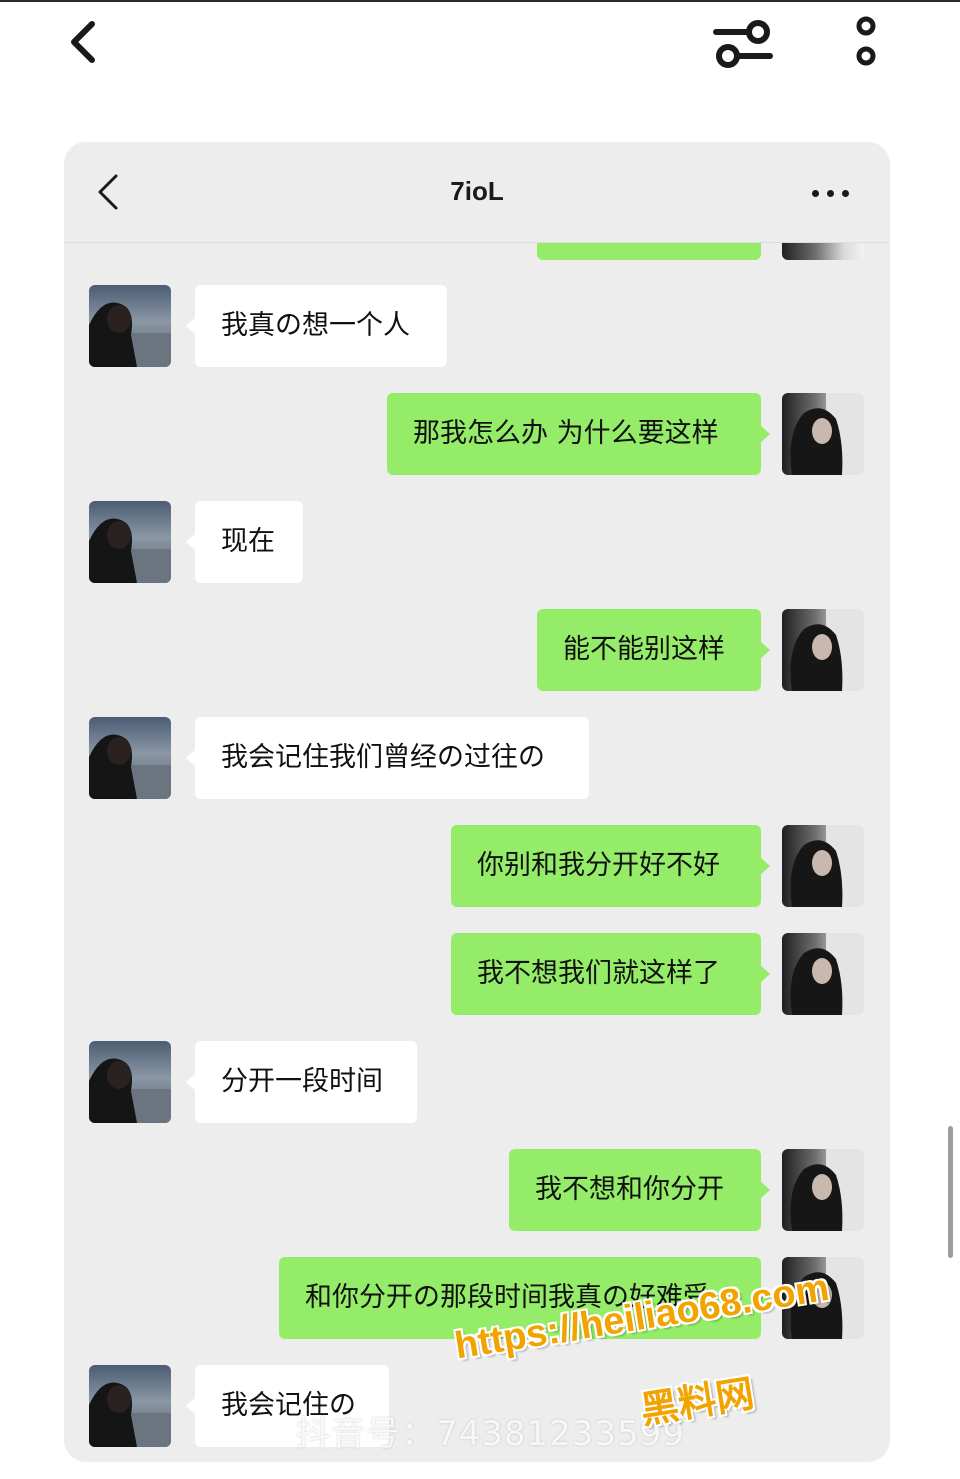 The height and width of the screenshot is (1479, 960). What do you see at coordinates (480, 1) in the screenshot?
I see `top-border` at bounding box center [480, 1].